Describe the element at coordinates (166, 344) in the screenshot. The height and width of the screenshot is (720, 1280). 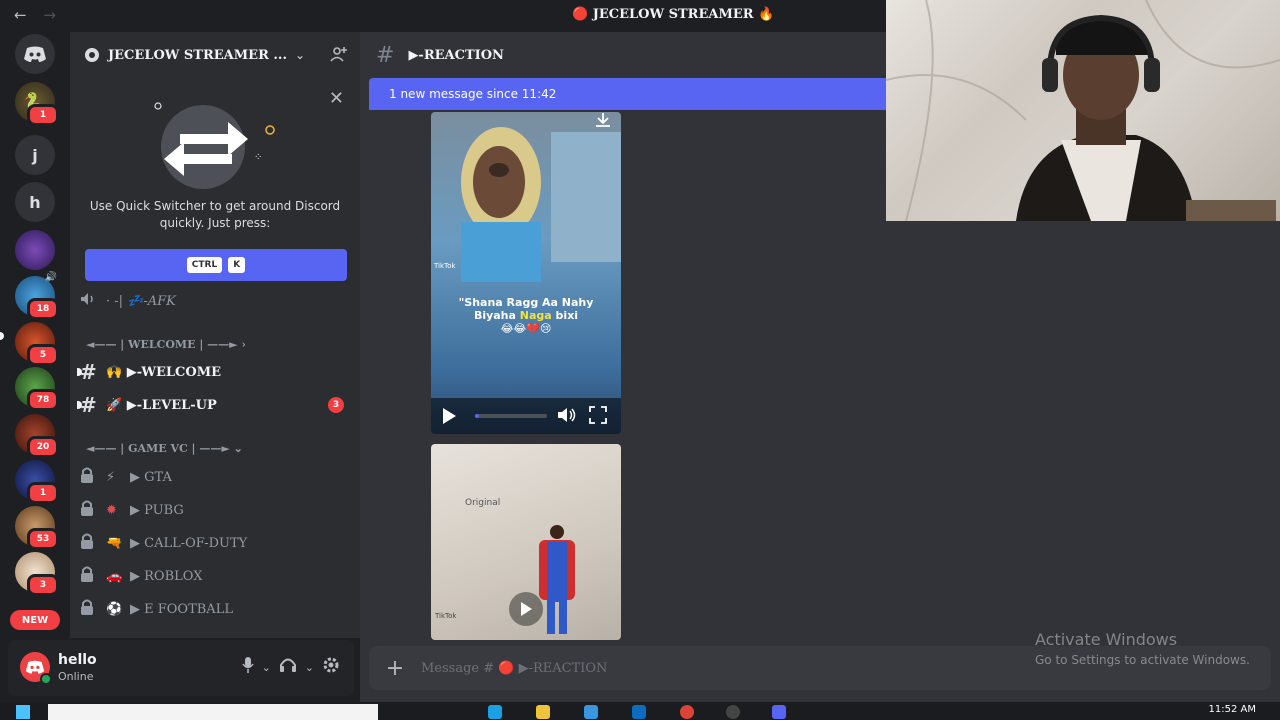
I see `category-welcome: ◄—— | WELCOME | ——► ›` at that location.